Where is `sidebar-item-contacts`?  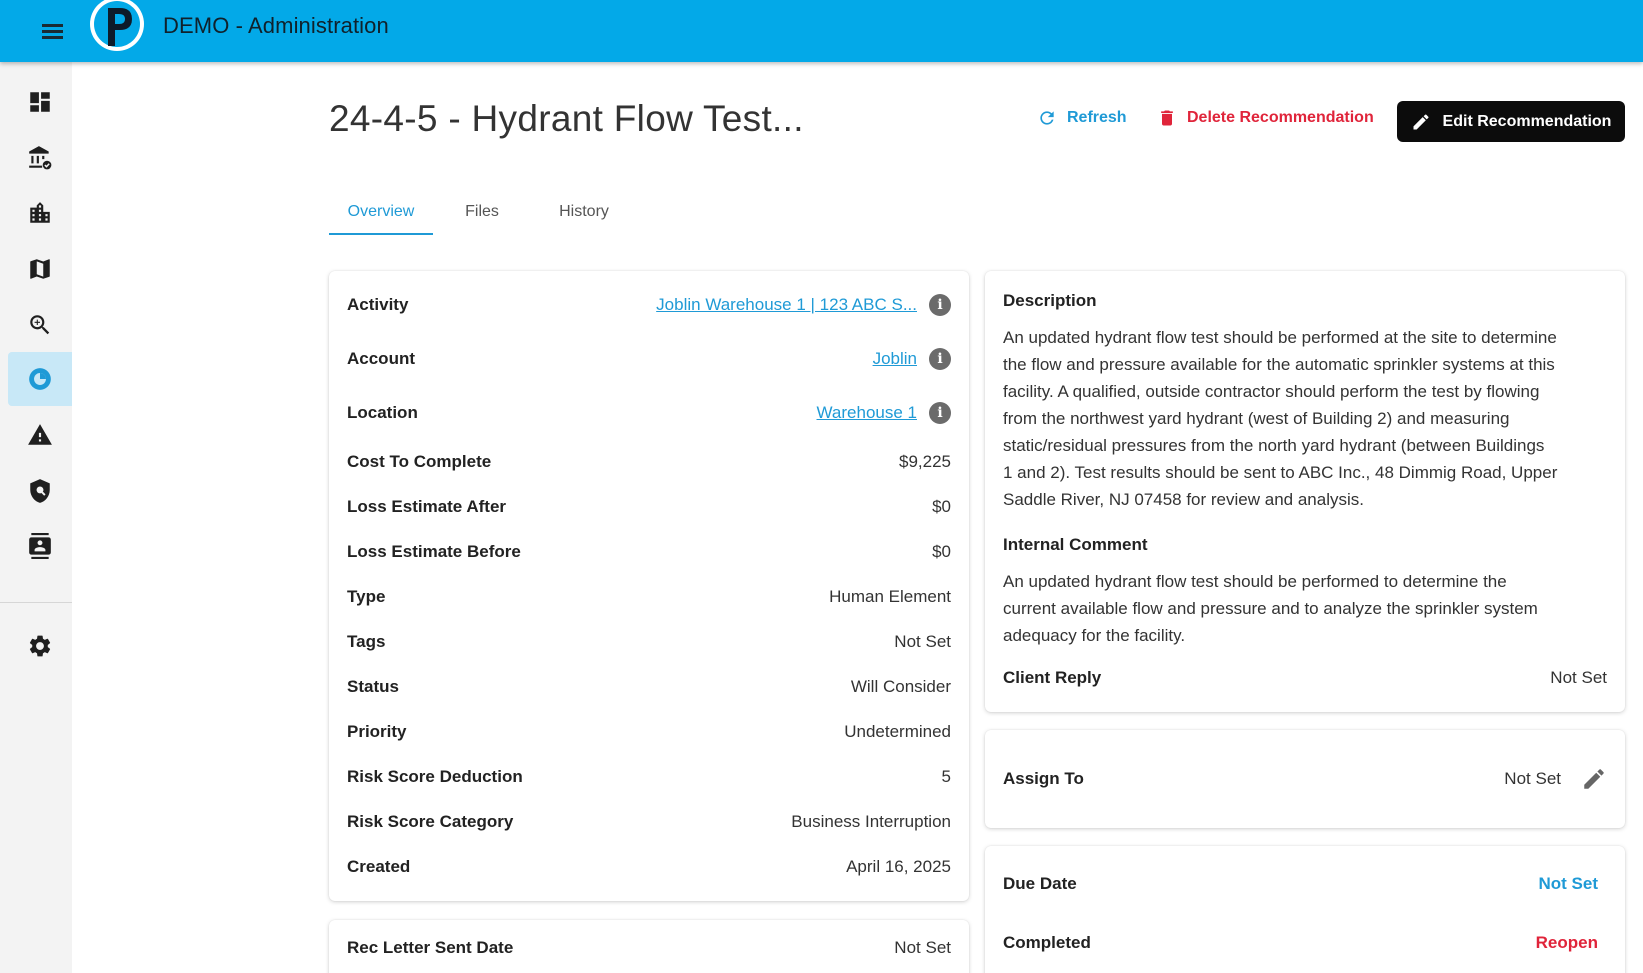
sidebar-item-contacts is located at coordinates (40, 546).